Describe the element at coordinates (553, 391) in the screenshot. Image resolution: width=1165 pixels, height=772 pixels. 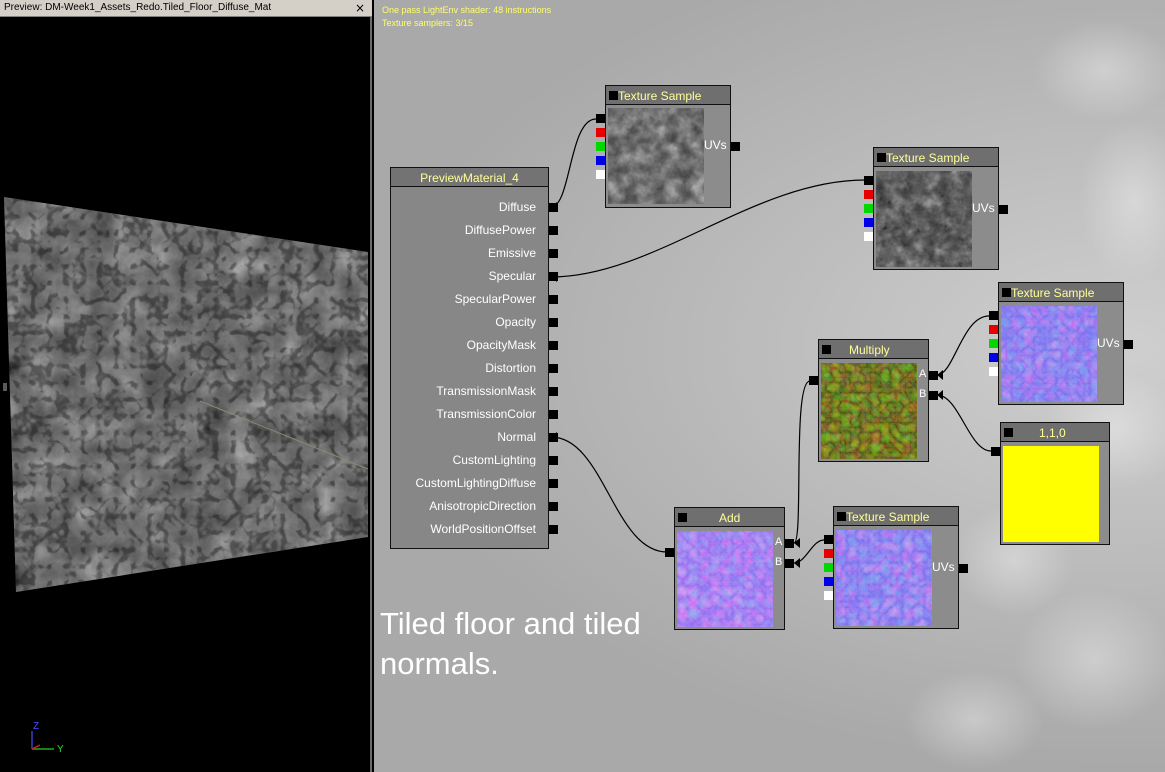
I see `input-transmissionmask-pin` at that location.